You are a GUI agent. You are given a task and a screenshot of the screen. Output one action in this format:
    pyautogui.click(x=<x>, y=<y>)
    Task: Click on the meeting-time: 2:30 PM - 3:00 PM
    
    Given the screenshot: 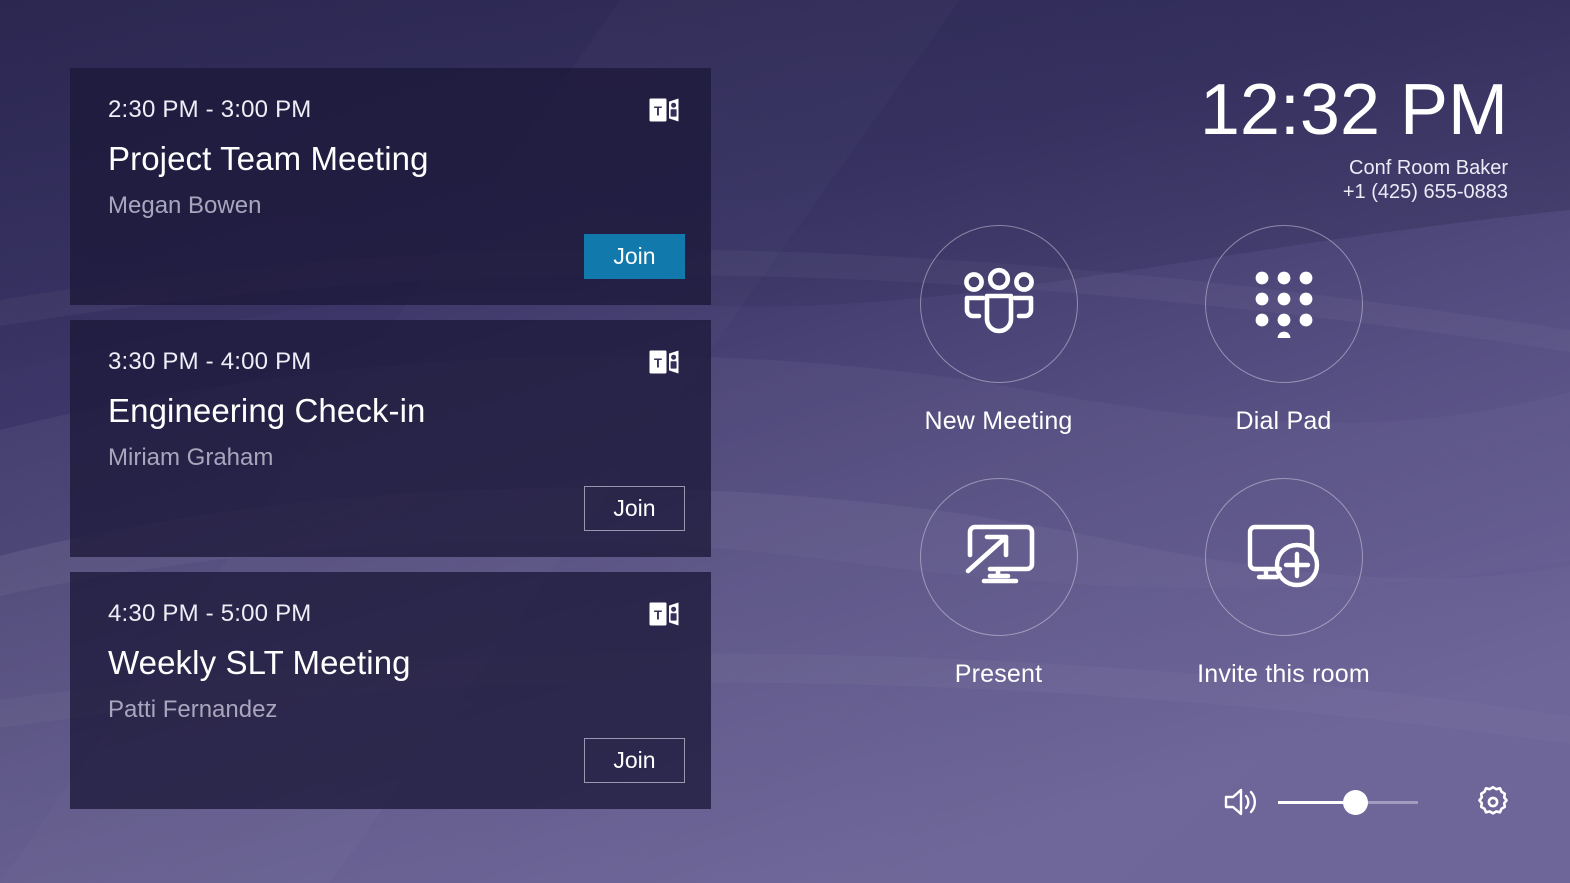 What is the action you would take?
    pyautogui.click(x=210, y=109)
    